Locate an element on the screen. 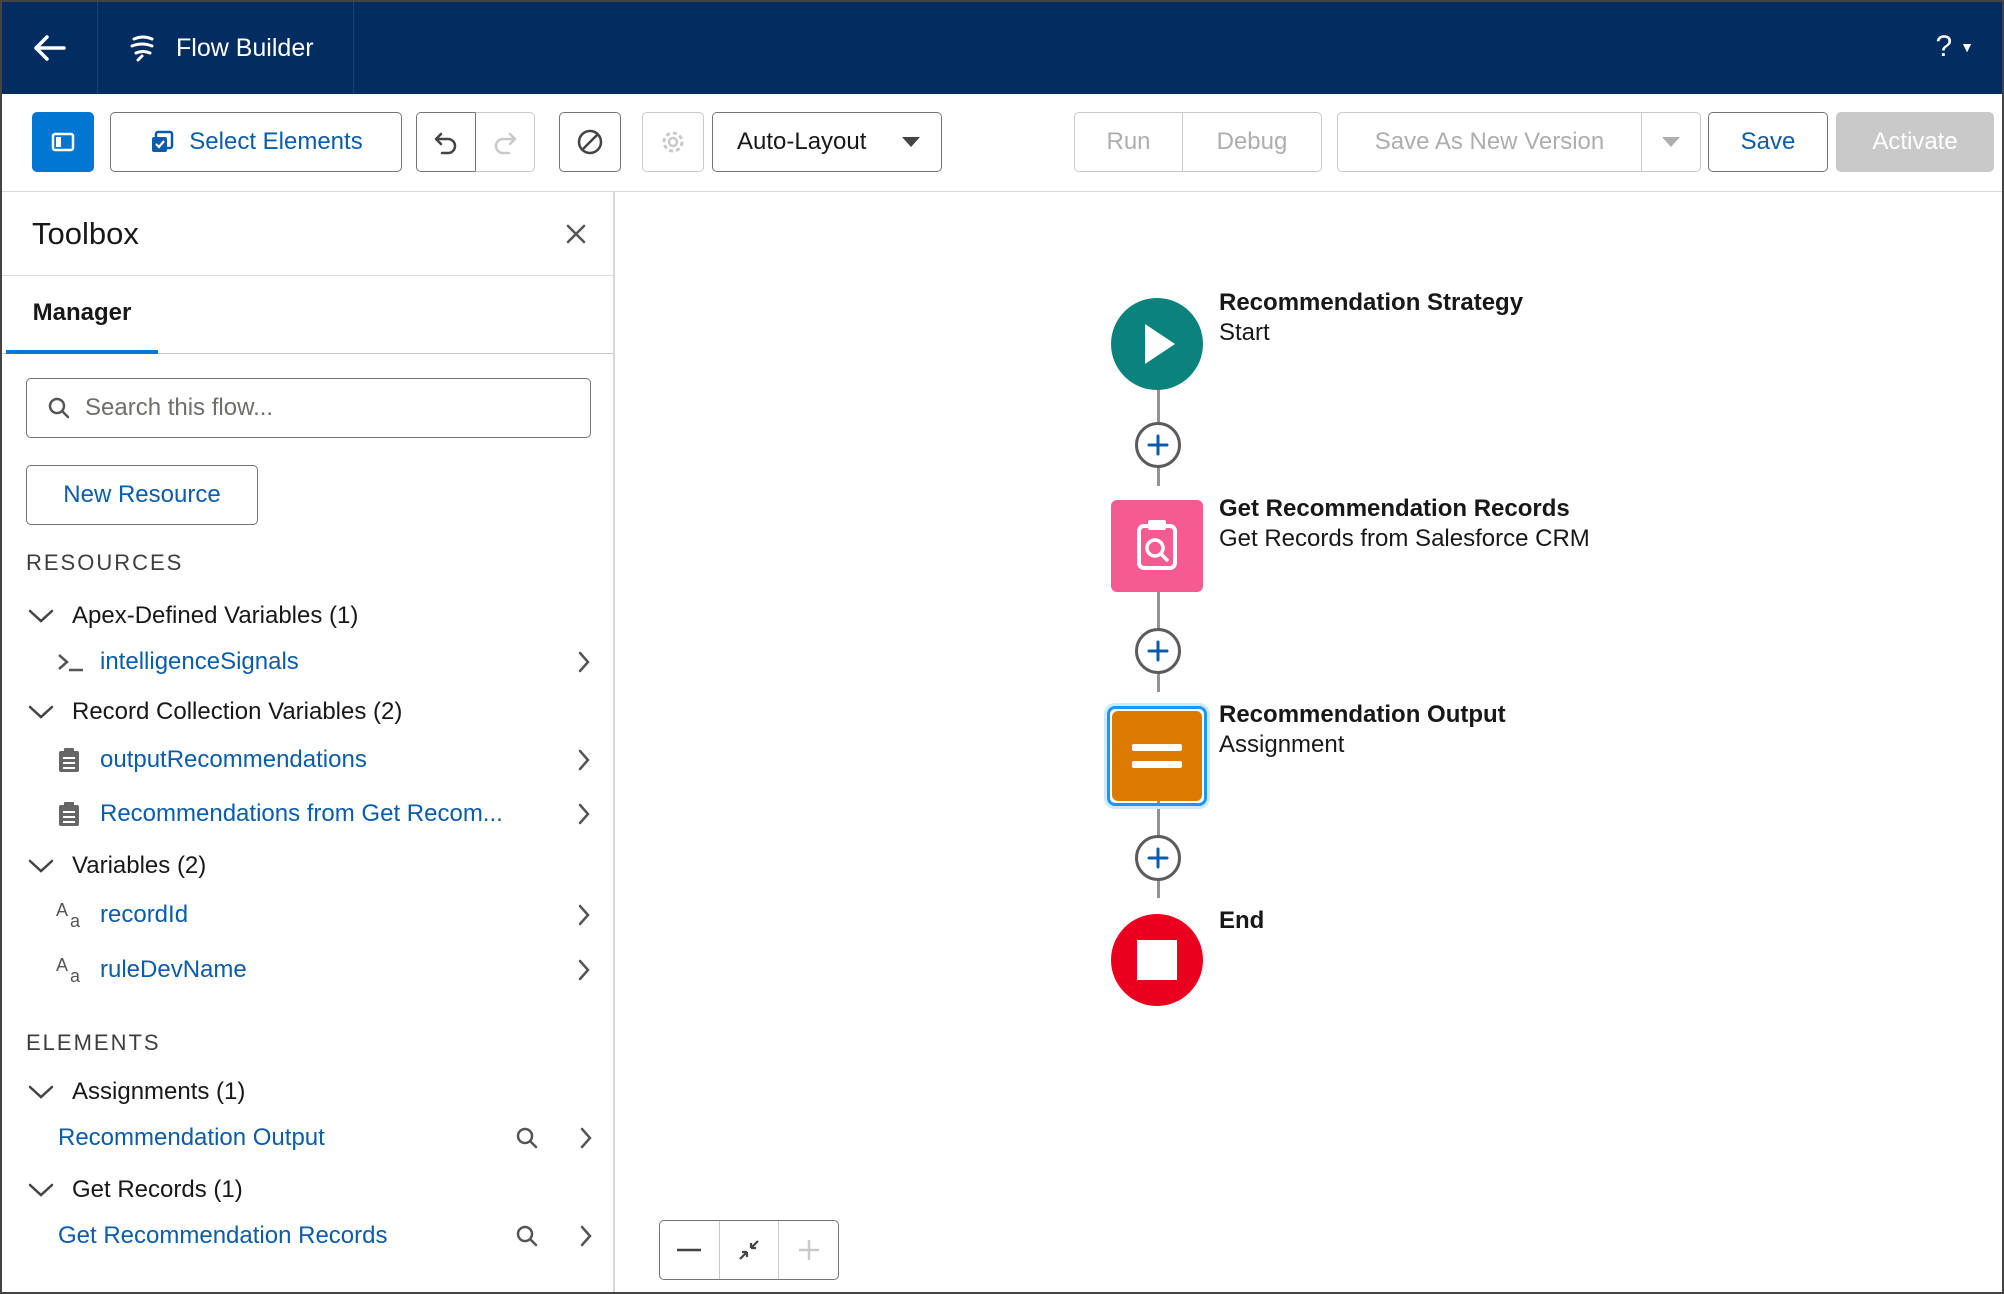 This screenshot has width=2004, height=1294. panel-icon is located at coordinates (63, 142).